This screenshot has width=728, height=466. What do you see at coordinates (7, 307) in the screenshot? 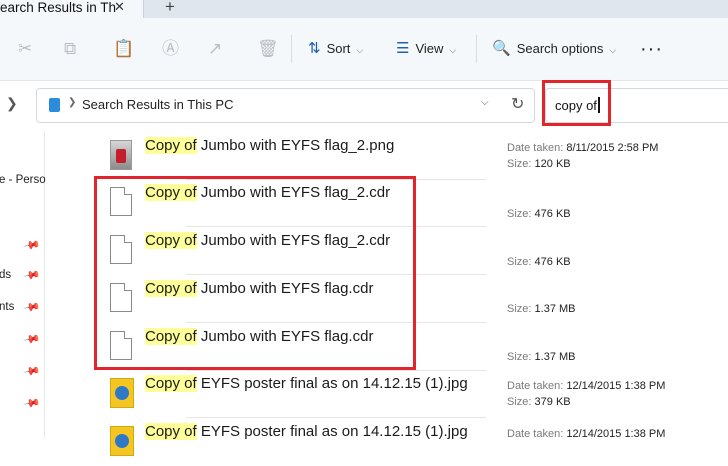
I see `nav-item-documents: nts` at bounding box center [7, 307].